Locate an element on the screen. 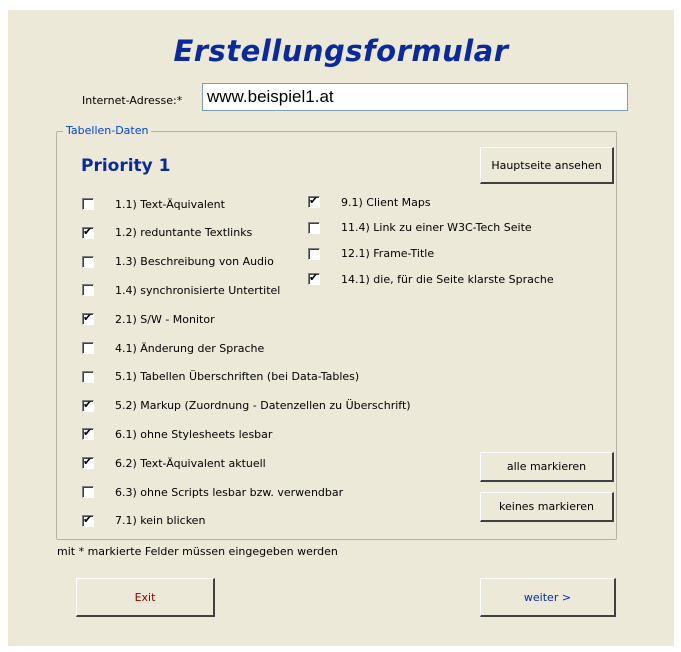 This screenshot has height=652, width=681. checkbox-row: 2.1) S/W - Monitor is located at coordinates (148, 319).